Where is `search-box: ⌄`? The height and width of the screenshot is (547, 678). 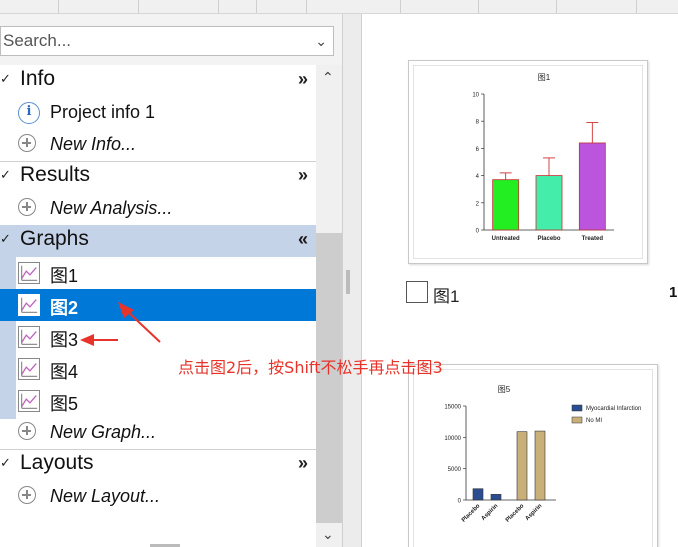 search-box: ⌄ is located at coordinates (167, 41).